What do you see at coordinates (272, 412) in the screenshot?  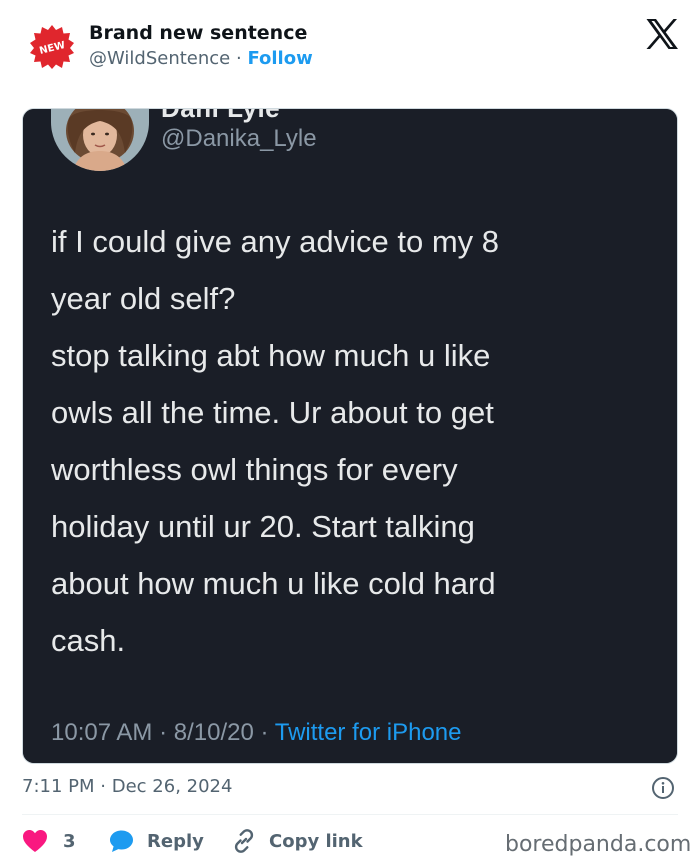 I see `tweet-line: owls all the time. Ur about to get` at bounding box center [272, 412].